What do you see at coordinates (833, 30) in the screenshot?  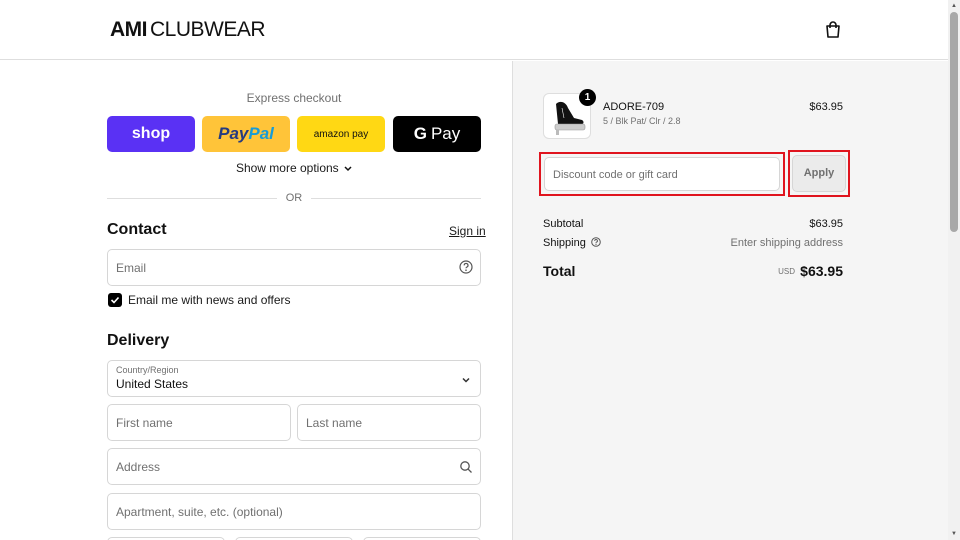 I see `shopping-bag-icon` at bounding box center [833, 30].